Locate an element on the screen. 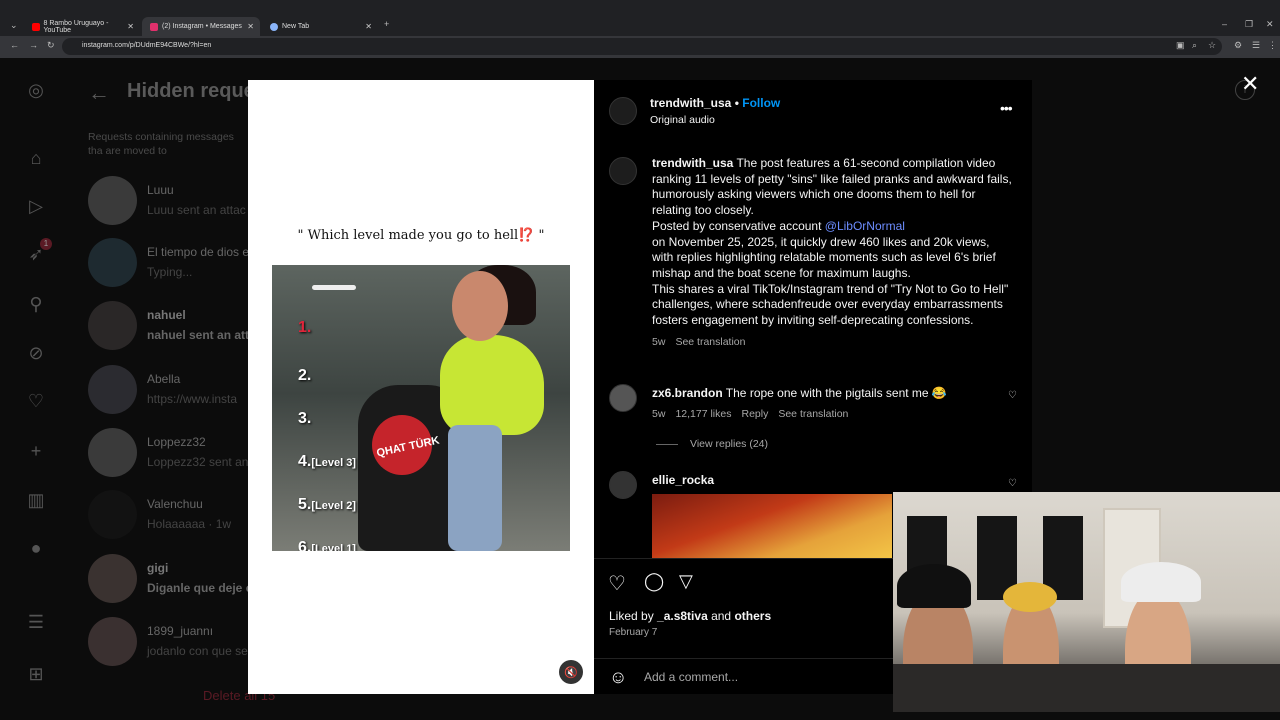  dm-name: El tiempo de dios e is located at coordinates (198, 252).